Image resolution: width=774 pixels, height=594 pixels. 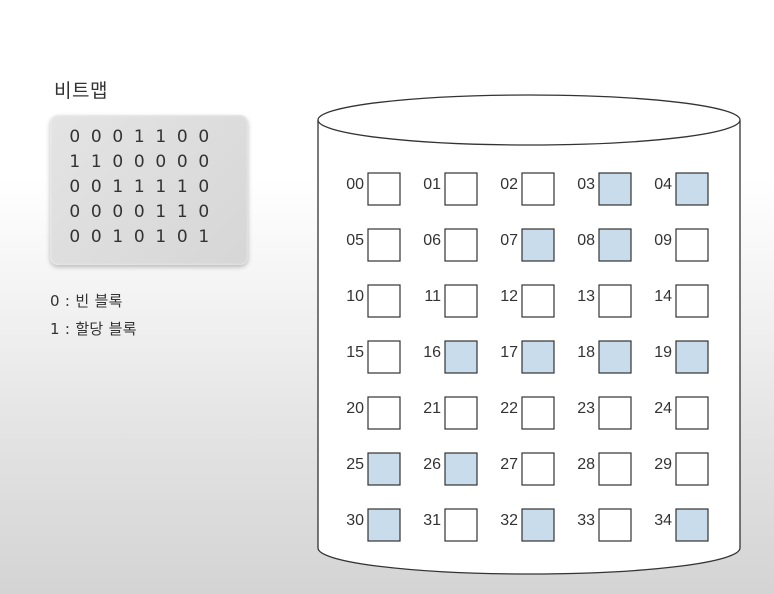 I want to click on block-number-label: 15, so click(x=355, y=352).